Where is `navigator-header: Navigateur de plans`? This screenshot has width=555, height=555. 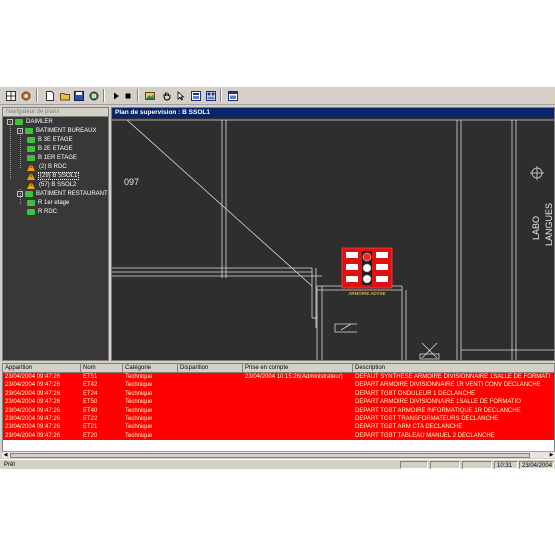
navigator-header: Navigateur de plans is located at coordinates (55, 112).